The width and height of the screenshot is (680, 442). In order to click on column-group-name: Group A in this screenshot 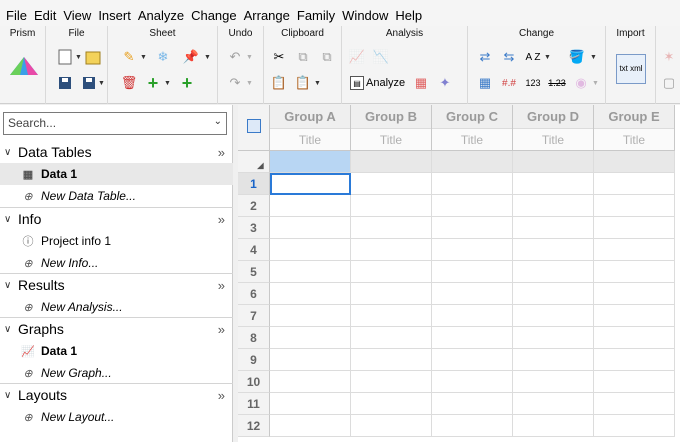, I will do `click(310, 117)`.